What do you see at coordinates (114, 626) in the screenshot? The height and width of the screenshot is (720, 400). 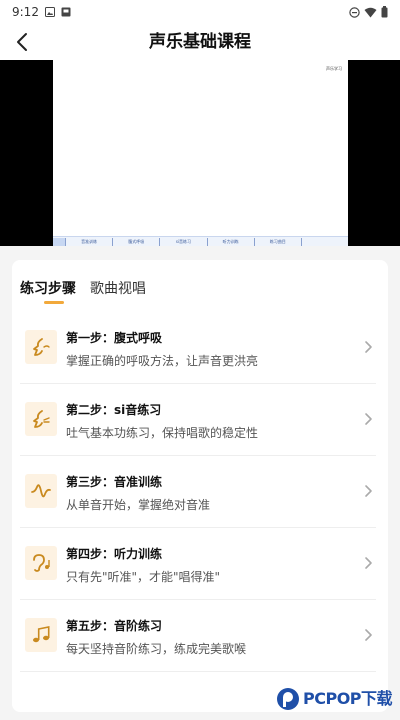 I see `step-title: 第五步：音阶练习` at bounding box center [114, 626].